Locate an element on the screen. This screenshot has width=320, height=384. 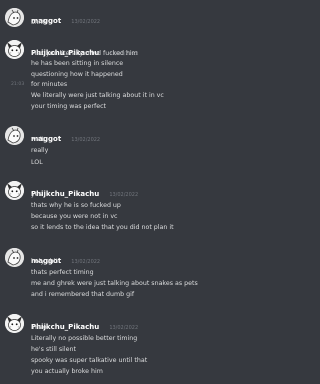
message-text: questioning how it happened is located at coordinates (77, 74).